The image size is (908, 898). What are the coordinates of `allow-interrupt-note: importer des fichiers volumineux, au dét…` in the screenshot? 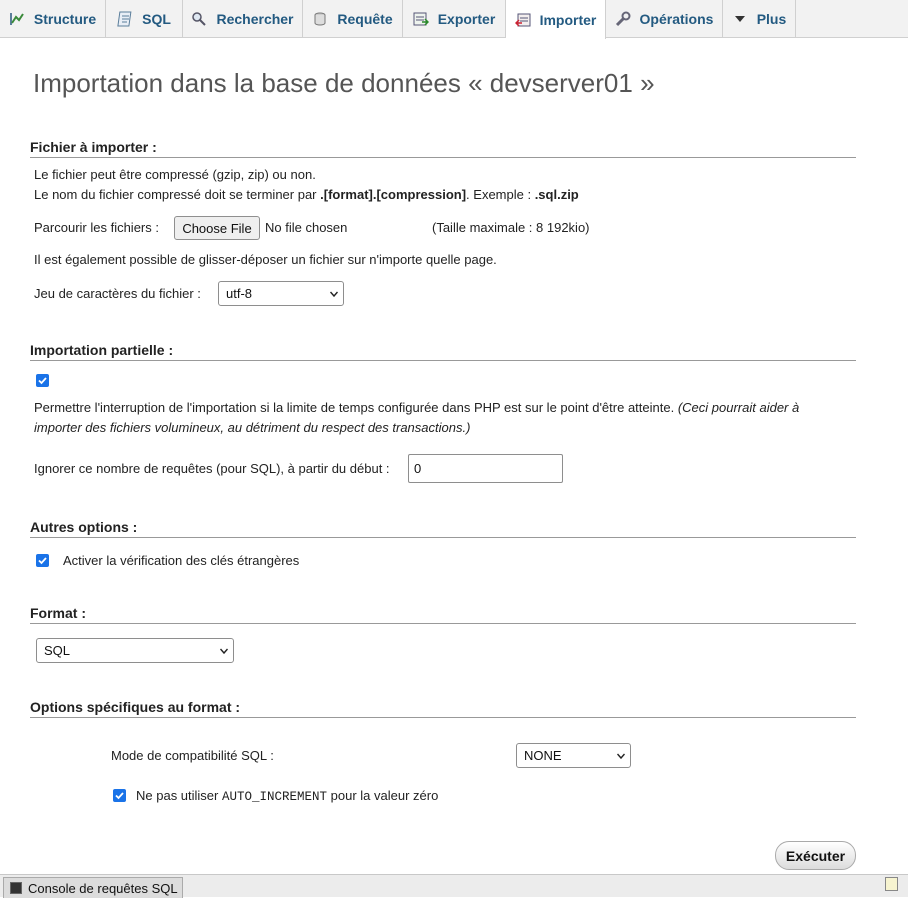 It's located at (252, 427).